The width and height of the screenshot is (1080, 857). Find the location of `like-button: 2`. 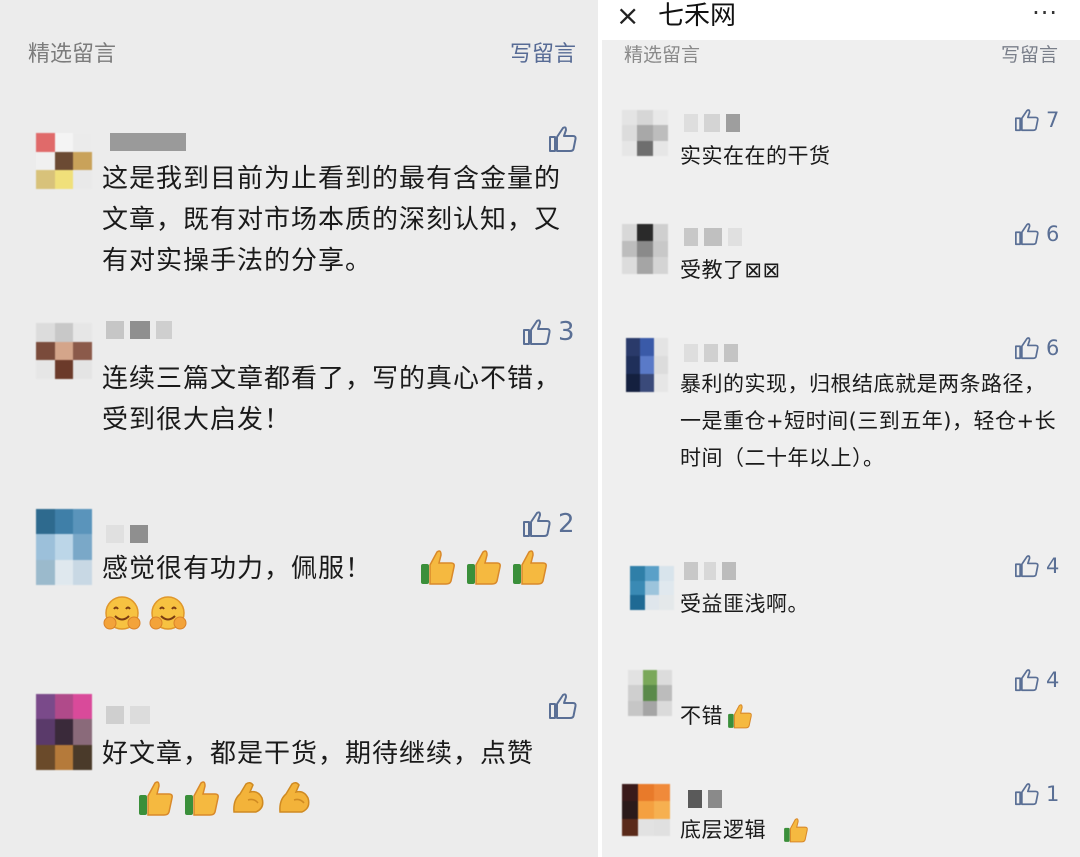

like-button: 2 is located at coordinates (548, 524).